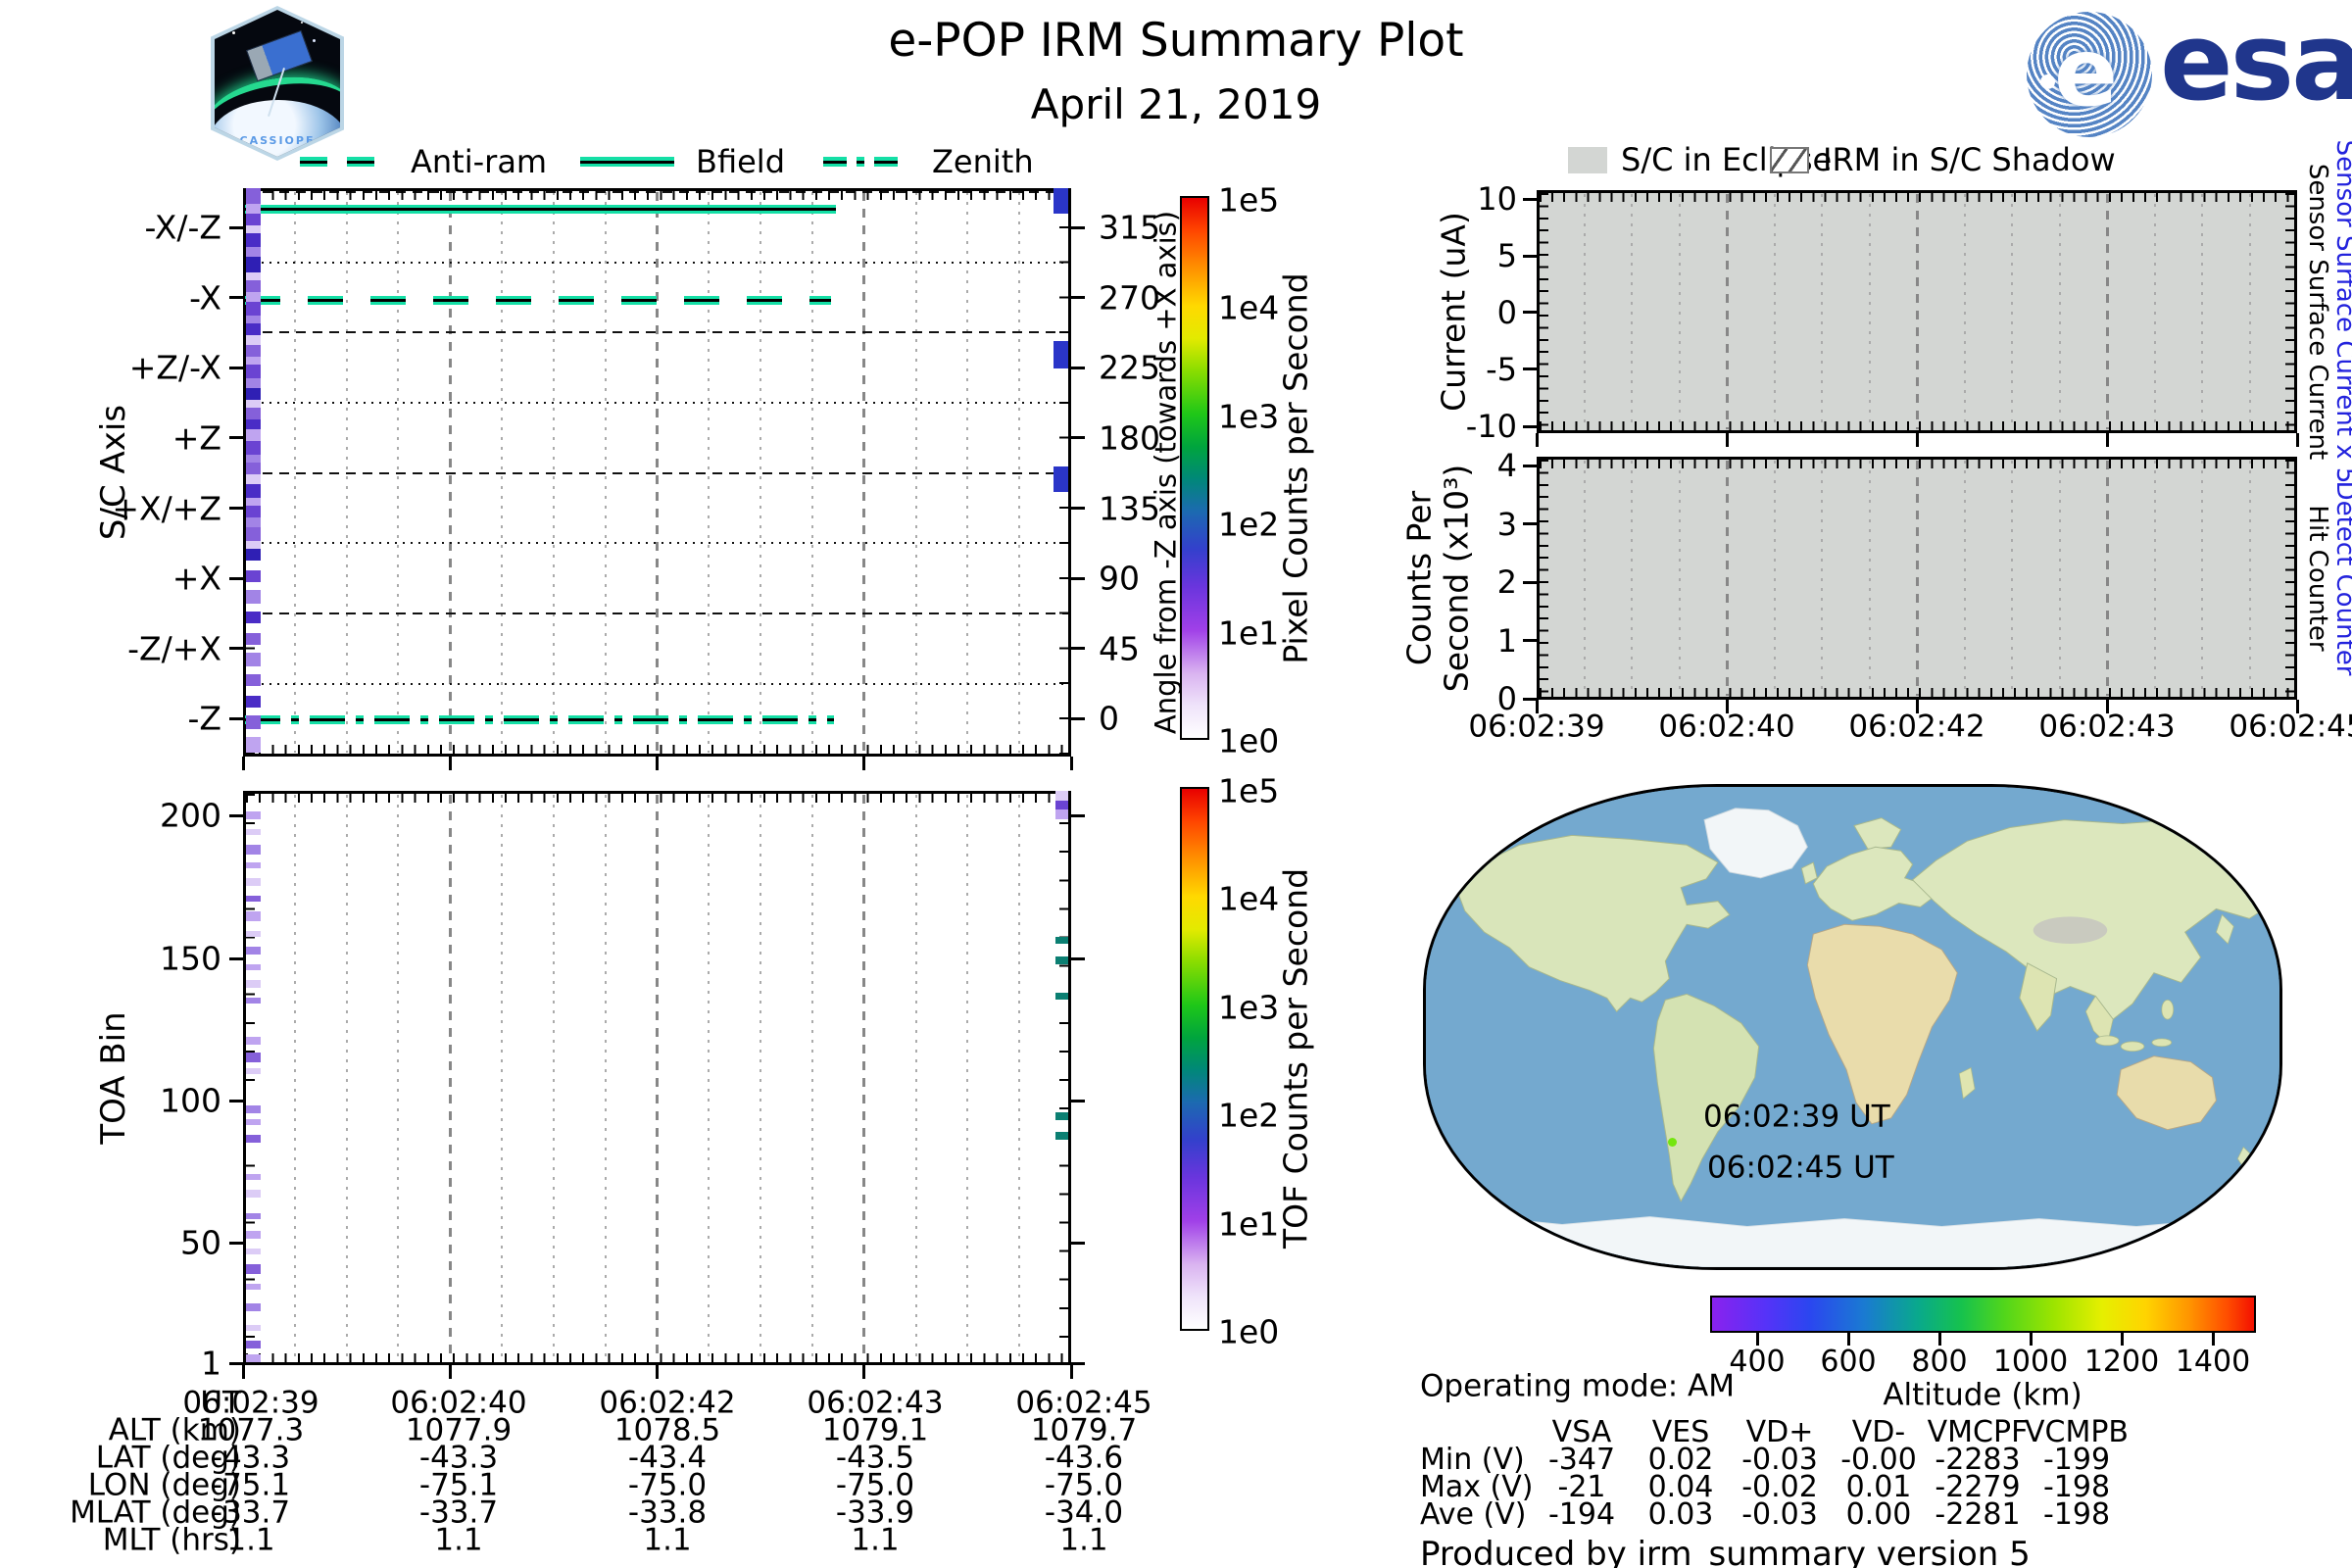  What do you see at coordinates (174, 367) in the screenshot?
I see `sc-axis-tick-label: +Z/-X` at bounding box center [174, 367].